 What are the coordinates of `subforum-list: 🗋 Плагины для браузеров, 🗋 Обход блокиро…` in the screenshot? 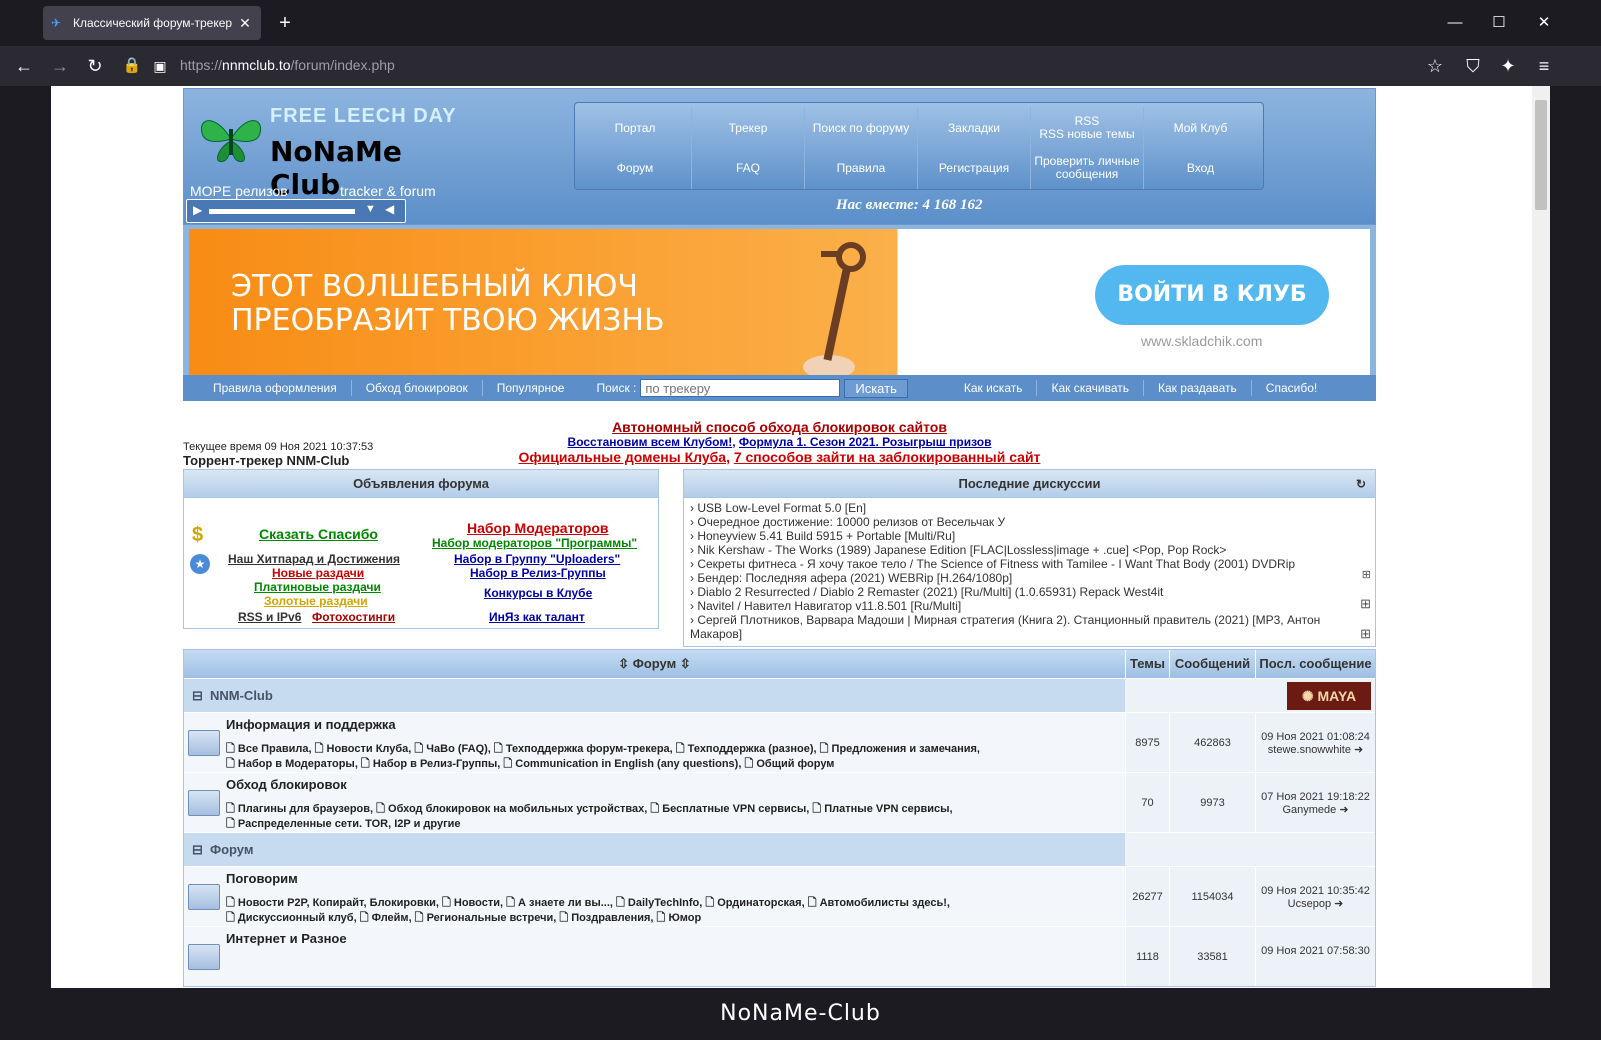 It's located at (673, 817).